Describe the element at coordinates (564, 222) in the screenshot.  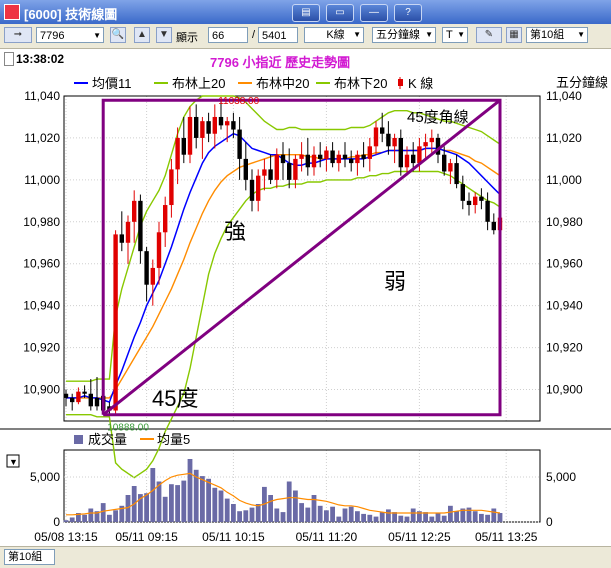
I see `price-tick-label-right: 10,980` at that location.